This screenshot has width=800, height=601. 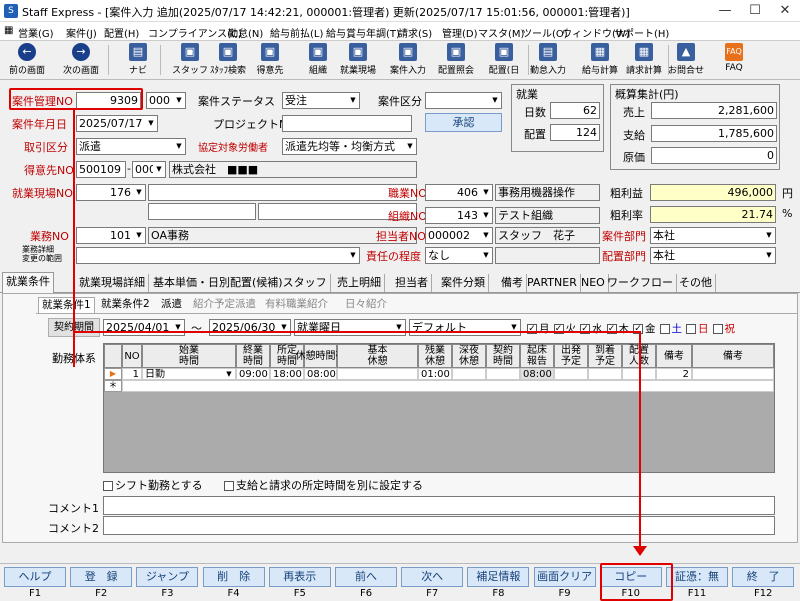 I want to click on grid-cell-6: 01:00, so click(x=435, y=374).